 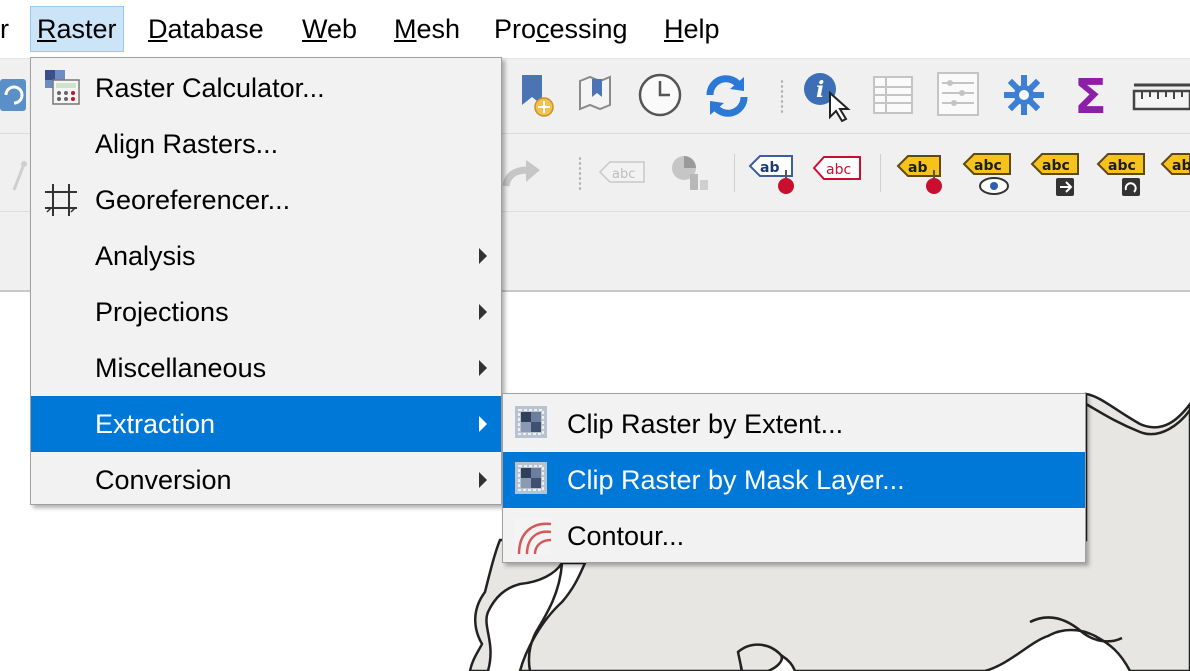 I want to click on menu-item-projections: Projections, so click(x=266, y=312).